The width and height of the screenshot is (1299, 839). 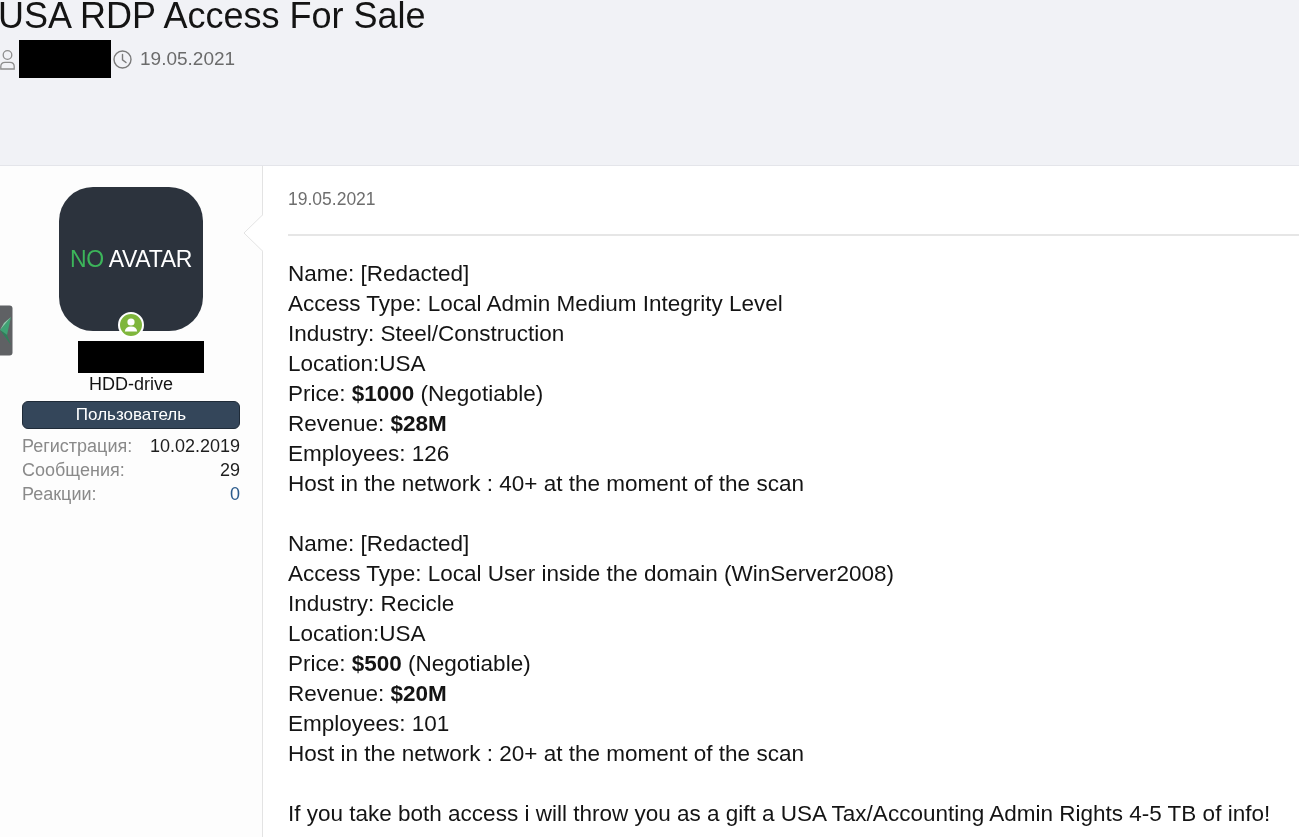 What do you see at coordinates (77, 446) in the screenshot?
I see `stat-label: Регистрация:` at bounding box center [77, 446].